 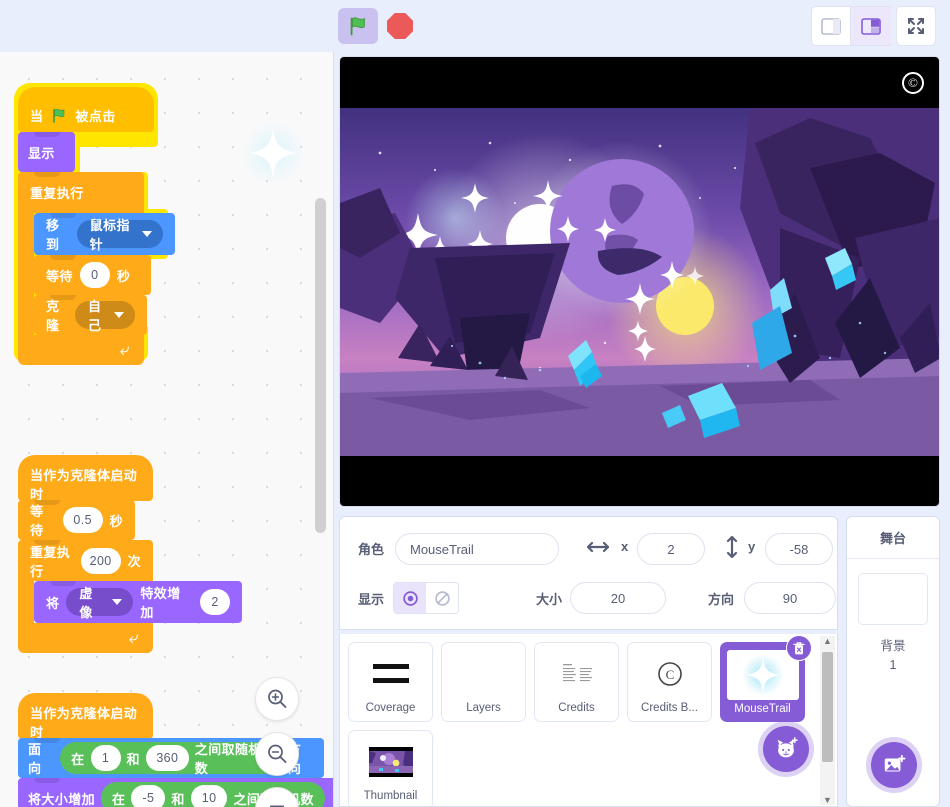 I want to click on sprite-item-layers: Layers, so click(x=483, y=682).